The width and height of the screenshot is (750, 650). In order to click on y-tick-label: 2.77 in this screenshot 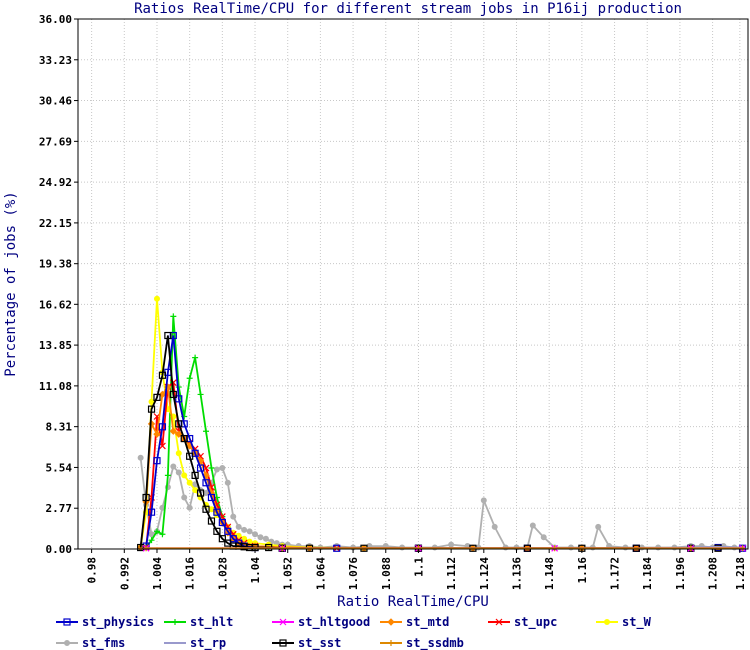, I will do `click(59, 508)`.